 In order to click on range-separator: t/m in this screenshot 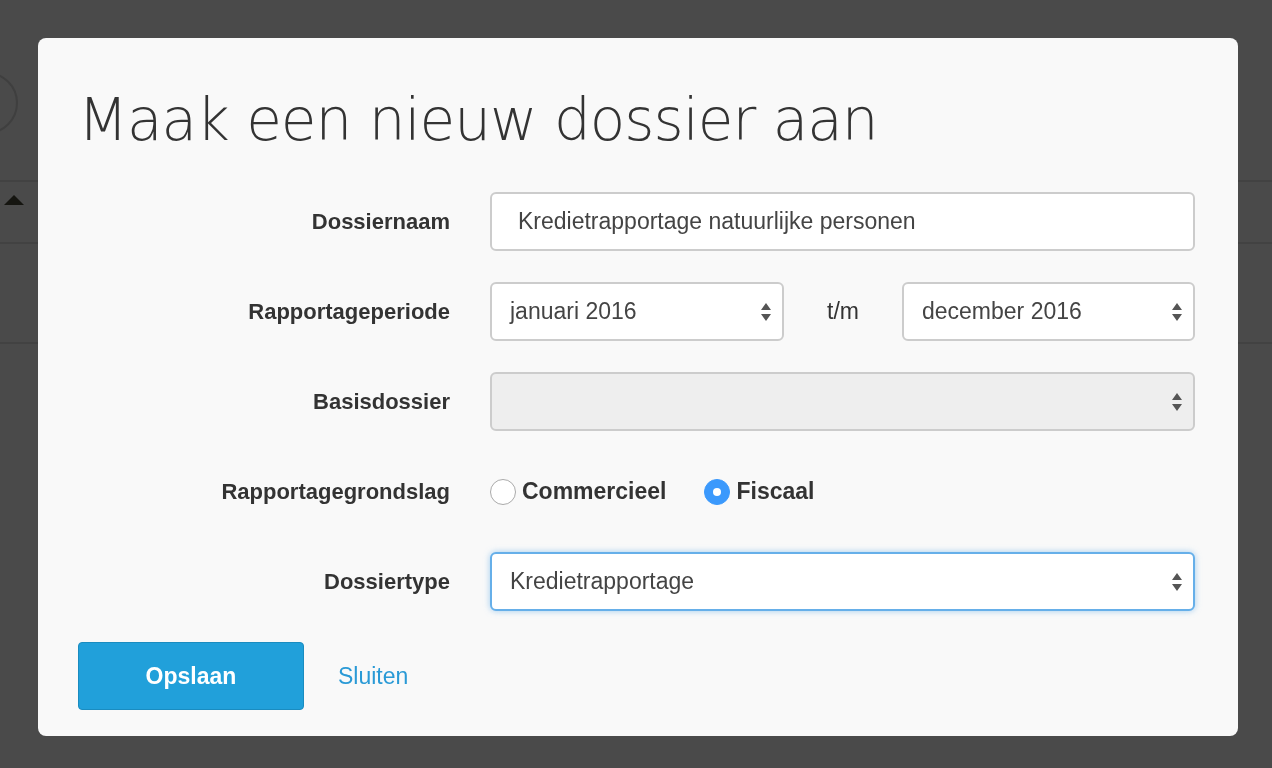, I will do `click(843, 311)`.